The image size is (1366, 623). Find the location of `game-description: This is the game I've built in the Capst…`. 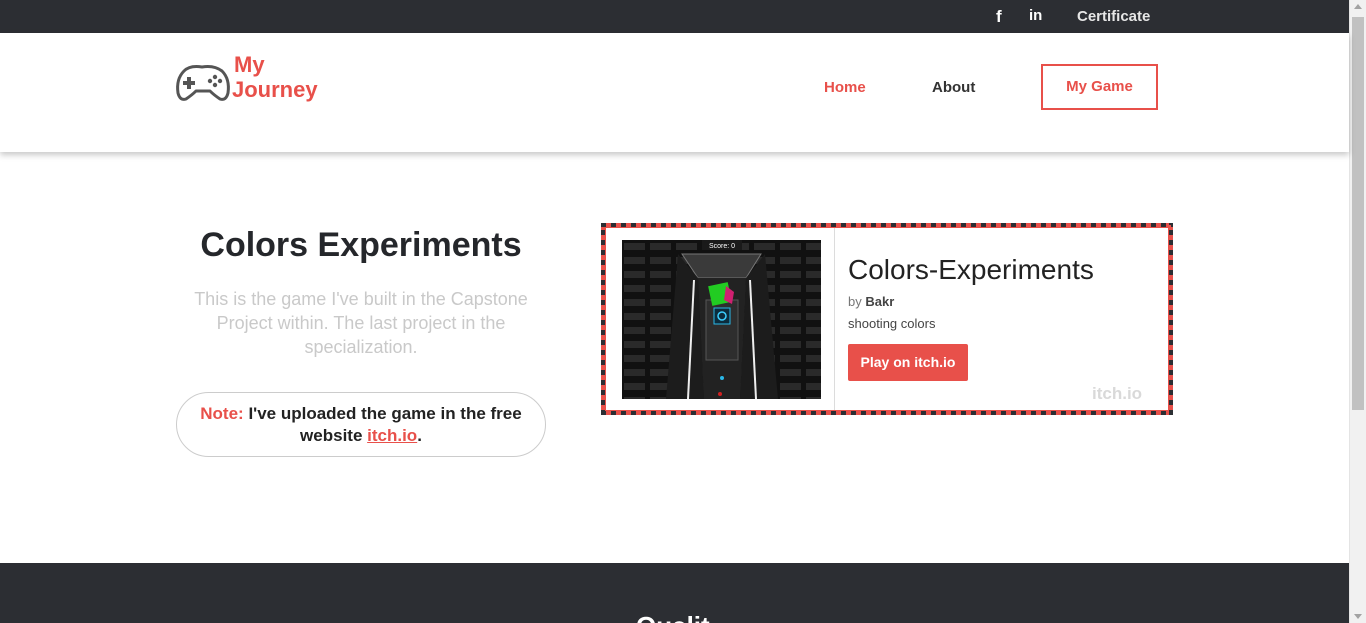

game-description: This is the game I've built in the Capst… is located at coordinates (361, 323).